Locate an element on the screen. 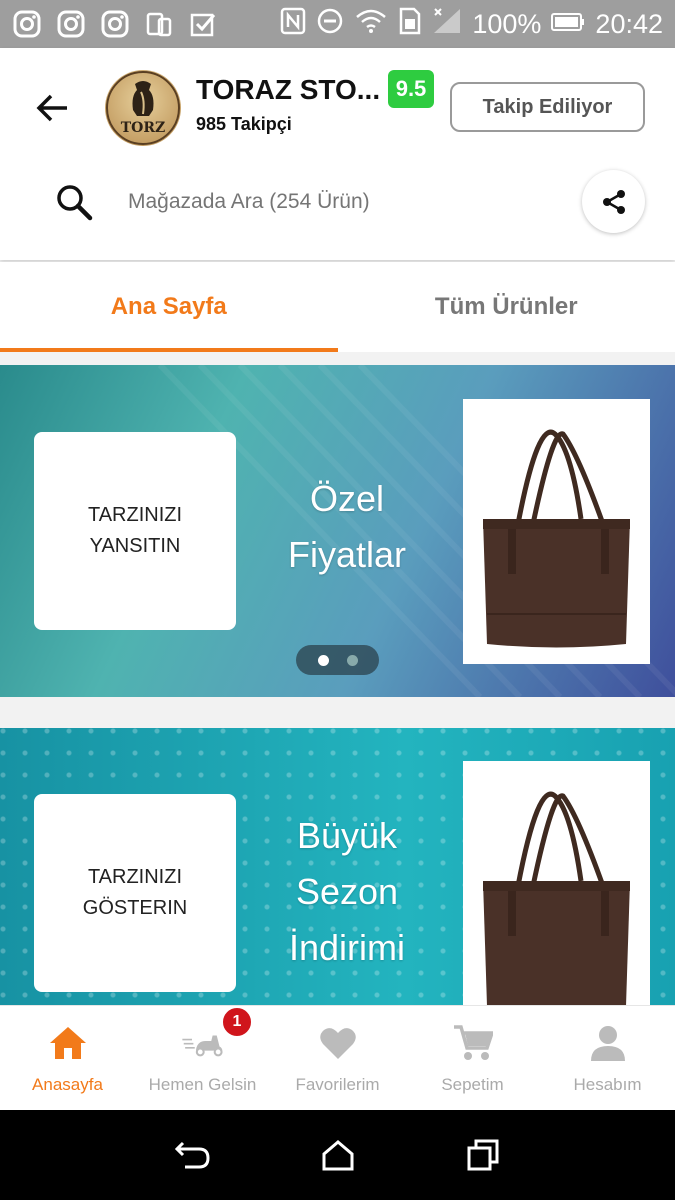 The image size is (675, 1200). banner-card: TARZINIZI GÖSTERIN is located at coordinates (135, 893).